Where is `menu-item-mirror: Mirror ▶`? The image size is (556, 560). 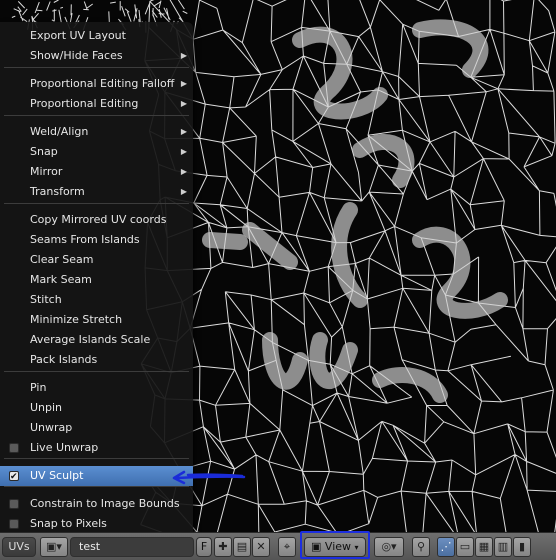 menu-item-mirror: Mirror ▶ is located at coordinates (96, 172).